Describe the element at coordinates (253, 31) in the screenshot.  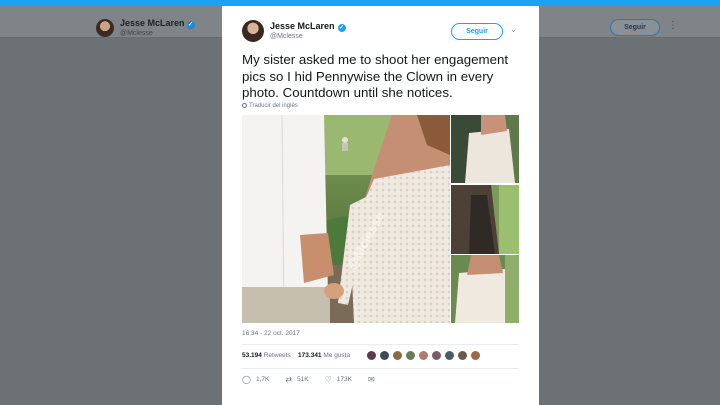
I see `avatar` at that location.